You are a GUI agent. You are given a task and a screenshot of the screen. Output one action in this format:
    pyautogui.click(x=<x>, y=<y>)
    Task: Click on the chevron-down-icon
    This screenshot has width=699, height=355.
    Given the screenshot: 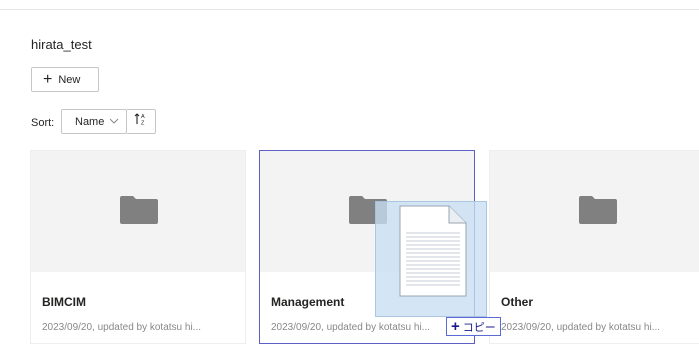 What is the action you would take?
    pyautogui.click(x=114, y=122)
    